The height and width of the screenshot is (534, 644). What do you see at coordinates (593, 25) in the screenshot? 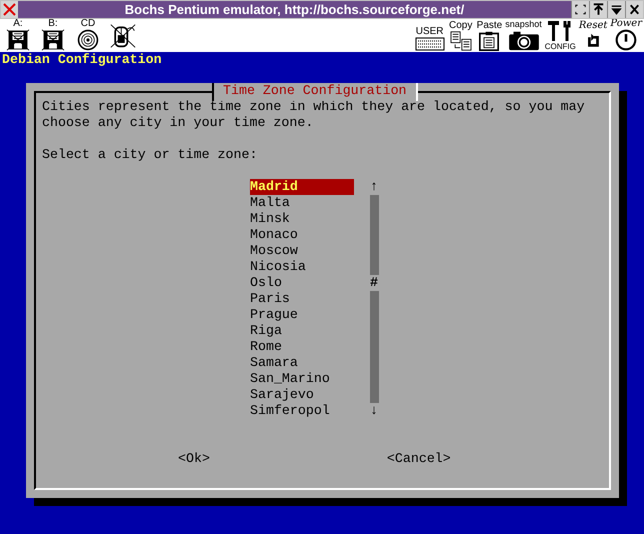
I see `toolbar-label: Reset` at bounding box center [593, 25].